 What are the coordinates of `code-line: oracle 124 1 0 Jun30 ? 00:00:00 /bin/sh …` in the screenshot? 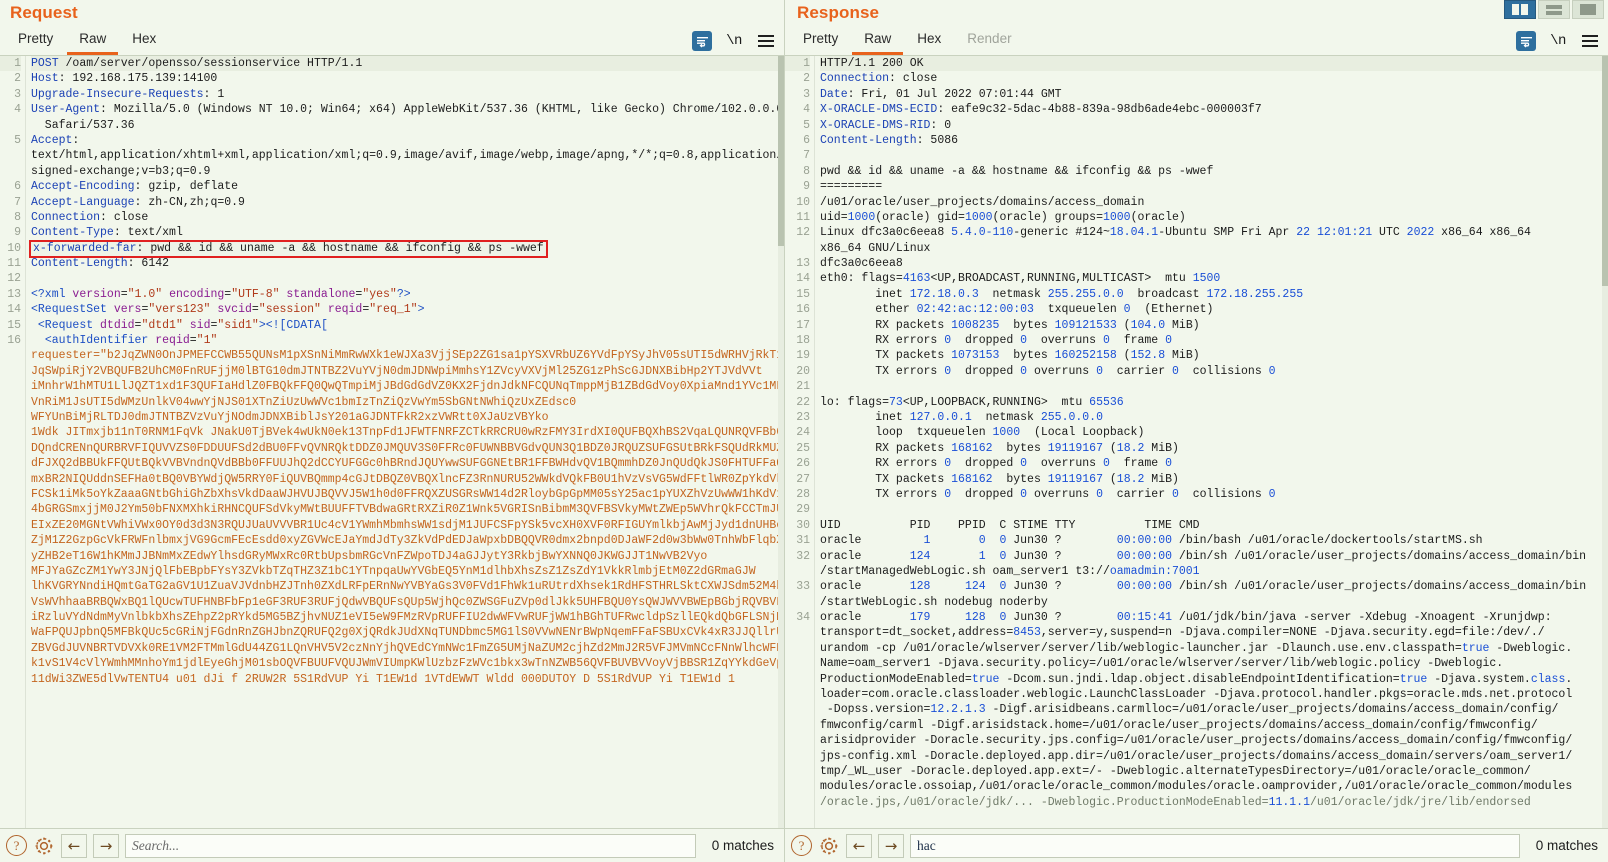 It's located at (1214, 556).